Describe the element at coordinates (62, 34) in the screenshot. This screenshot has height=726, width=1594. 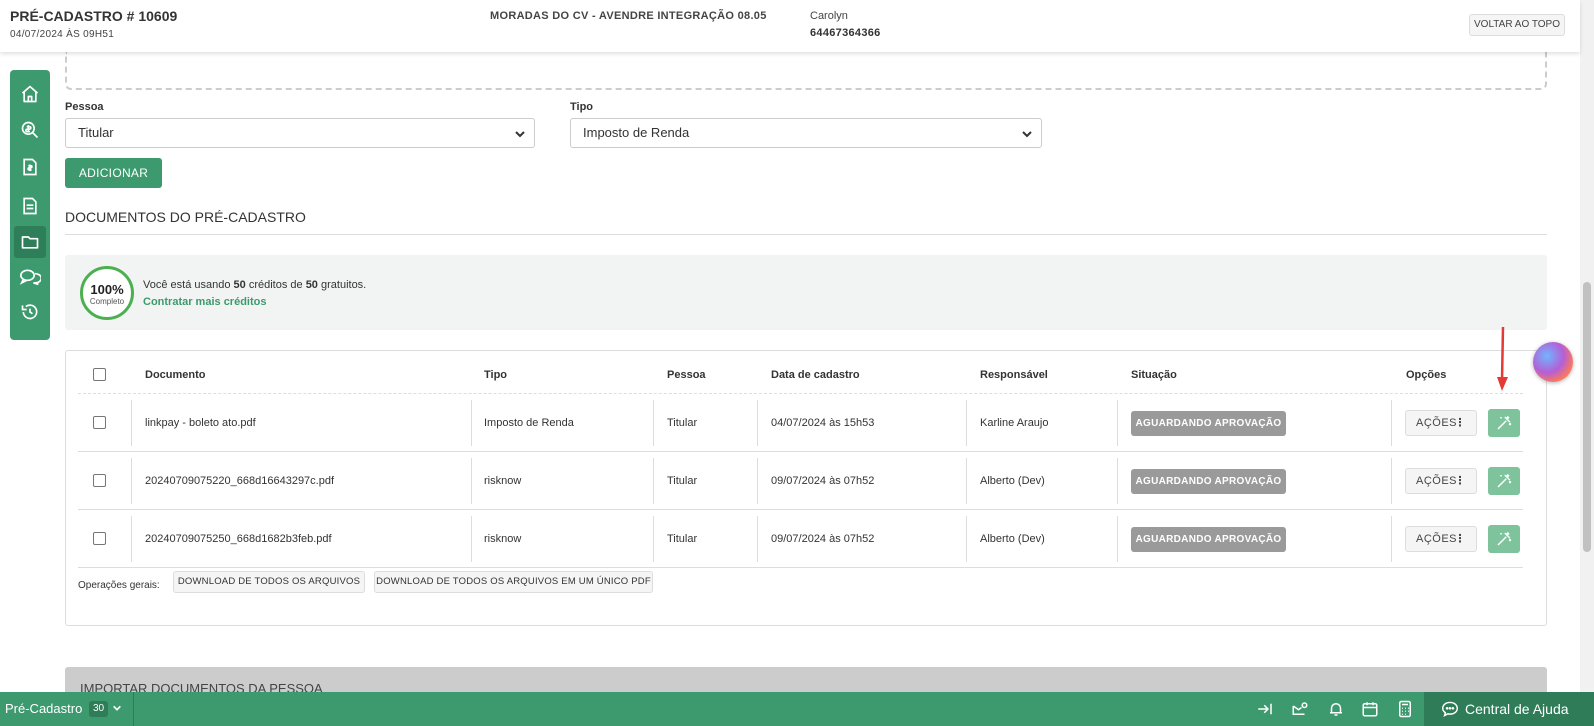
I see `created-date: 04/07/2024 ÀS 09H51` at that location.